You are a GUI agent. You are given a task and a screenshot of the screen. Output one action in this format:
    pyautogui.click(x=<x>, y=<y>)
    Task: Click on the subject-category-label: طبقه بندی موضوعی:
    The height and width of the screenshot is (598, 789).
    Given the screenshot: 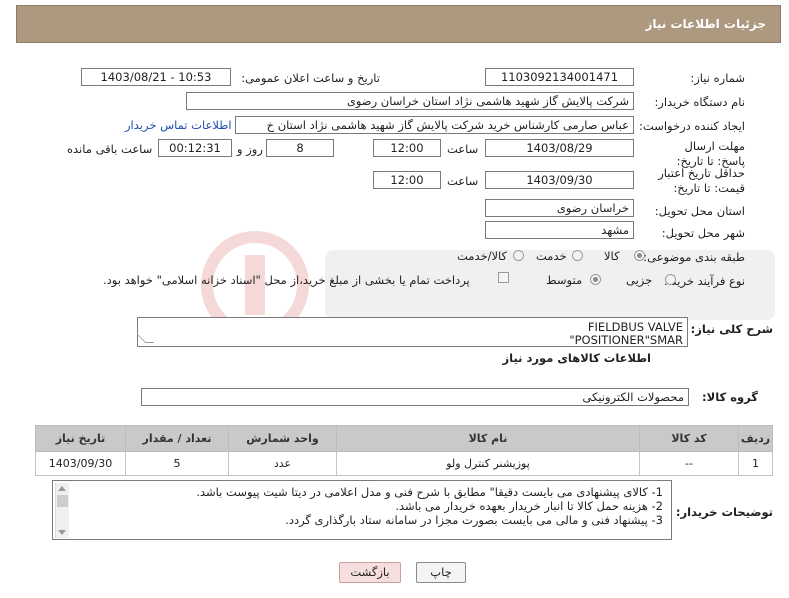 What is the action you would take?
    pyautogui.click(x=694, y=257)
    